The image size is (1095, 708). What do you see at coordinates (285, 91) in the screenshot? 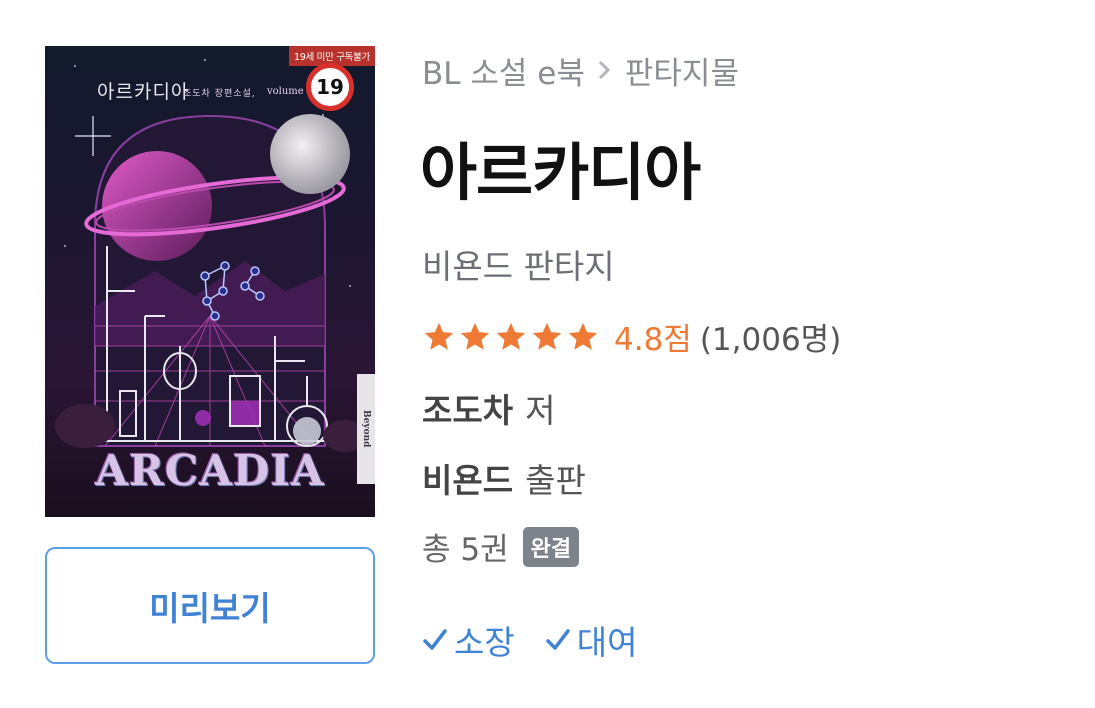
I see `cover-volume-label: volume` at bounding box center [285, 91].